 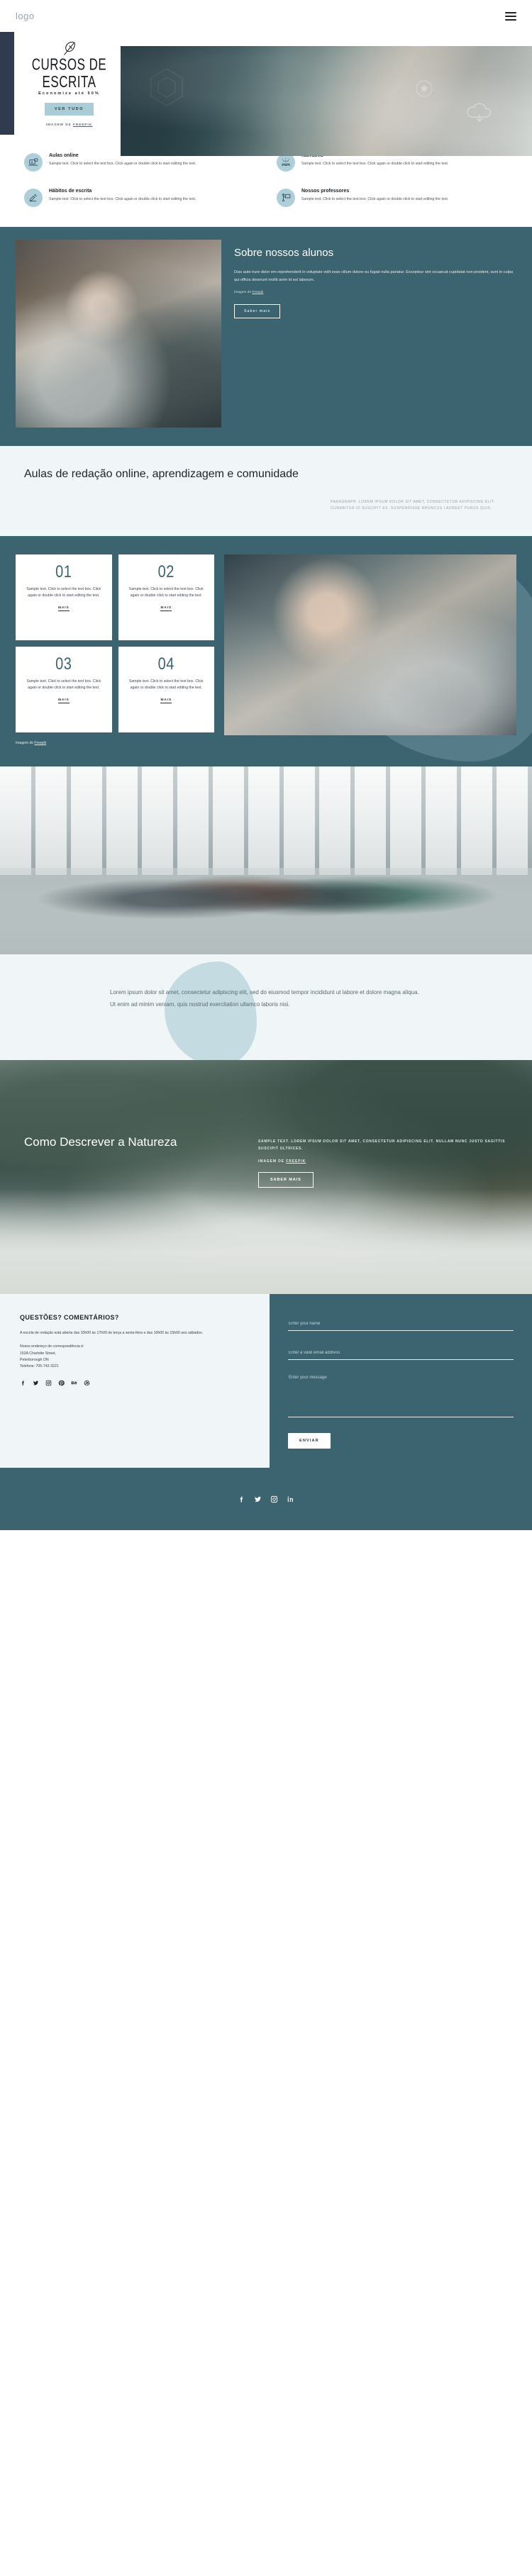 I want to click on card-number: 04, so click(x=166, y=664).